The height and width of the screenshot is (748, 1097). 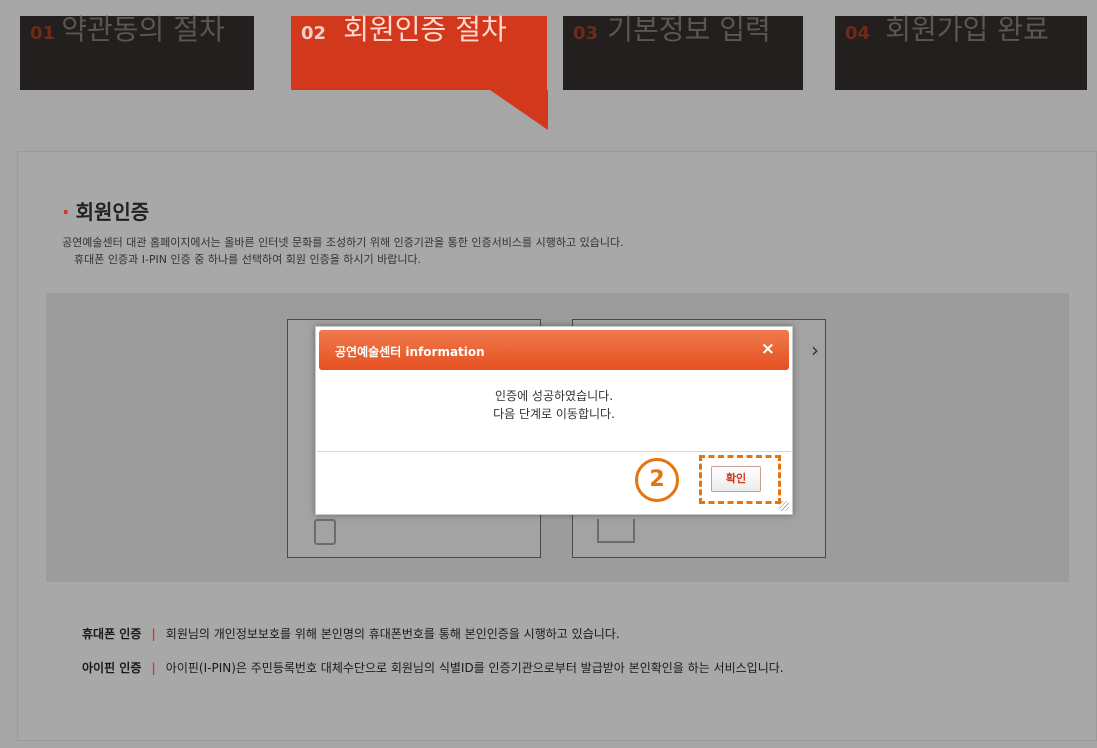 What do you see at coordinates (554, 451) in the screenshot?
I see `dialog-divider` at bounding box center [554, 451].